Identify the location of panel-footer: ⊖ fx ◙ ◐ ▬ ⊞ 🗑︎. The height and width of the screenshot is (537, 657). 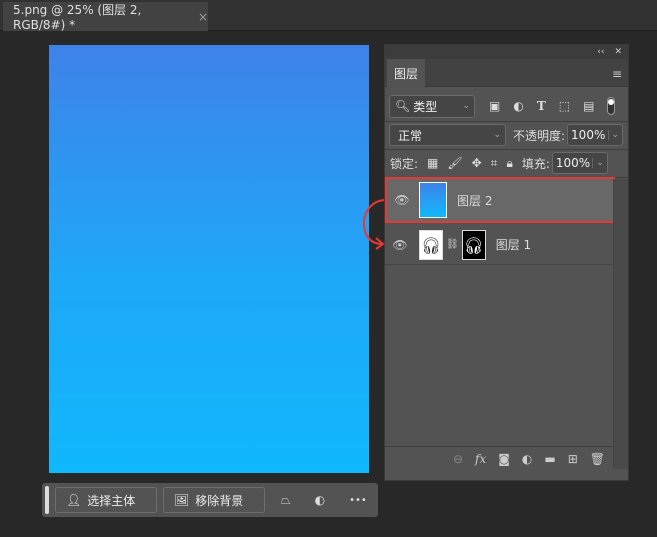
(499, 458).